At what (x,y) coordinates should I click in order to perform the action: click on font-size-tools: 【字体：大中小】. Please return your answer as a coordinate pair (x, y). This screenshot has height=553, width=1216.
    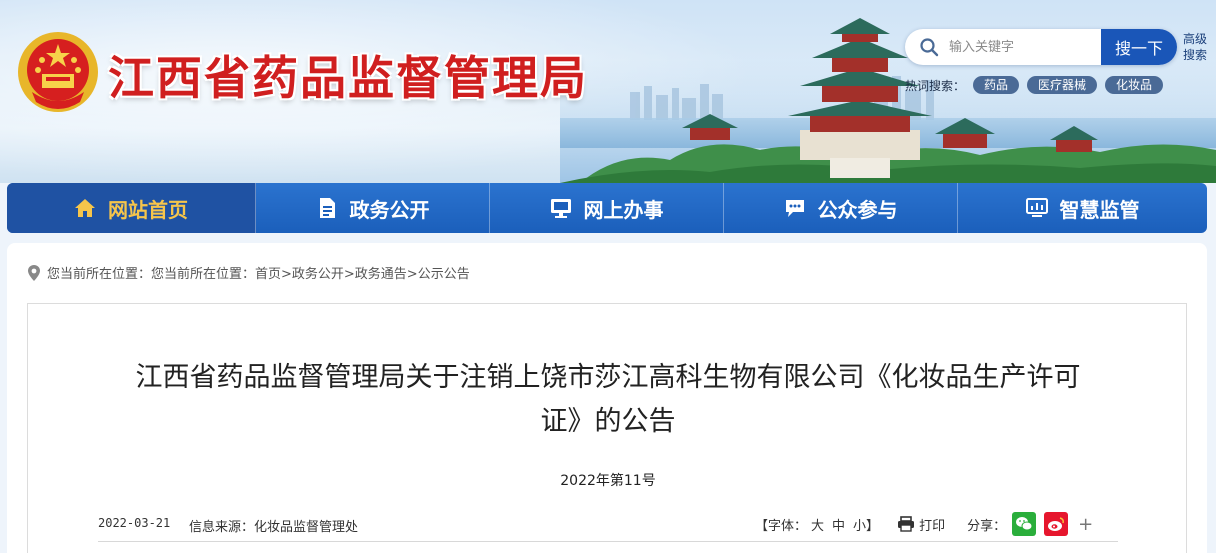
    Looking at the image, I should click on (819, 524).